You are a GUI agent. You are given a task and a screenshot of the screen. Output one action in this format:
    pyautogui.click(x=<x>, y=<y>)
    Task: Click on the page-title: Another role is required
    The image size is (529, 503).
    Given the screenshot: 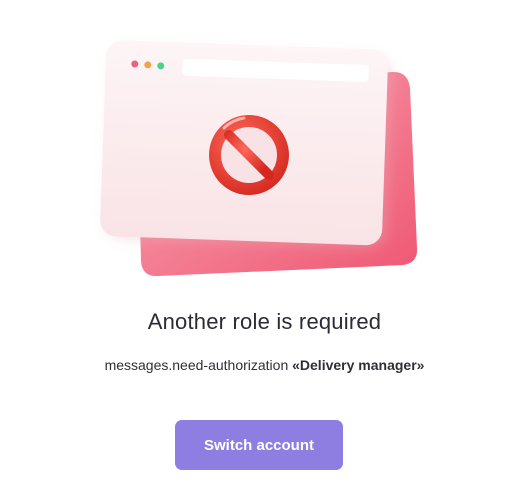 What is the action you would take?
    pyautogui.click(x=264, y=321)
    